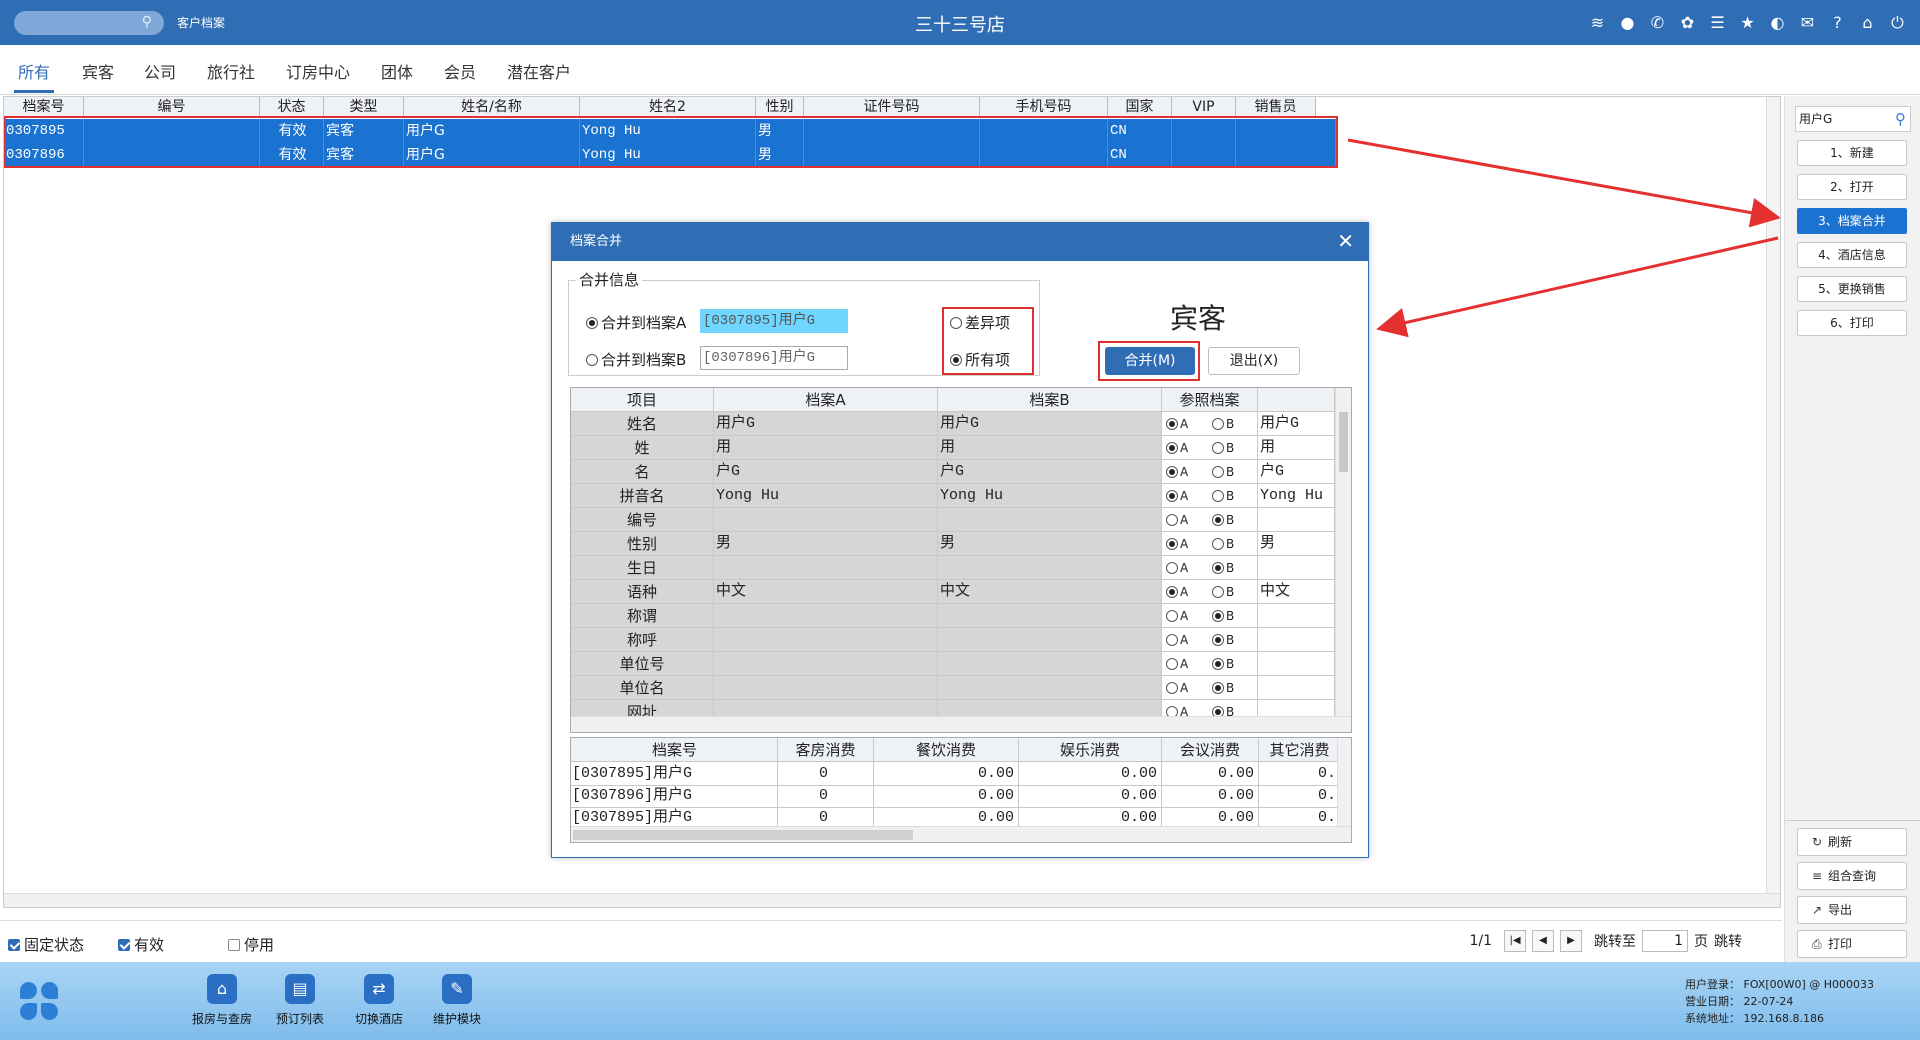 Image resolution: width=1920 pixels, height=1040 pixels. I want to click on col-header: 类型, so click(364, 107).